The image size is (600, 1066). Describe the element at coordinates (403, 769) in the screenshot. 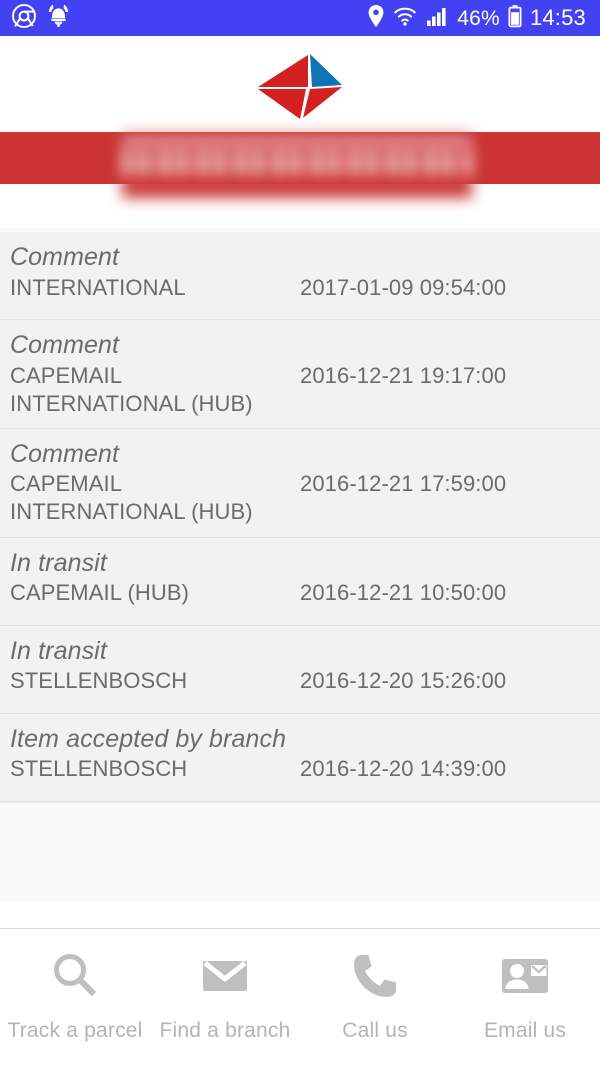

I see `event-datetime: 2016-12-20 14:39:00` at that location.